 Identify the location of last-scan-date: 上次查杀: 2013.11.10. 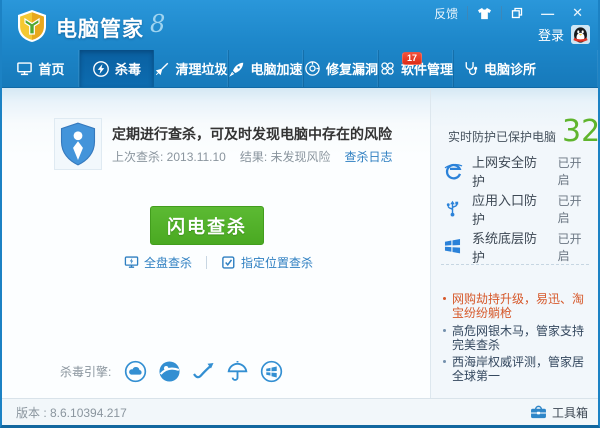
(169, 157).